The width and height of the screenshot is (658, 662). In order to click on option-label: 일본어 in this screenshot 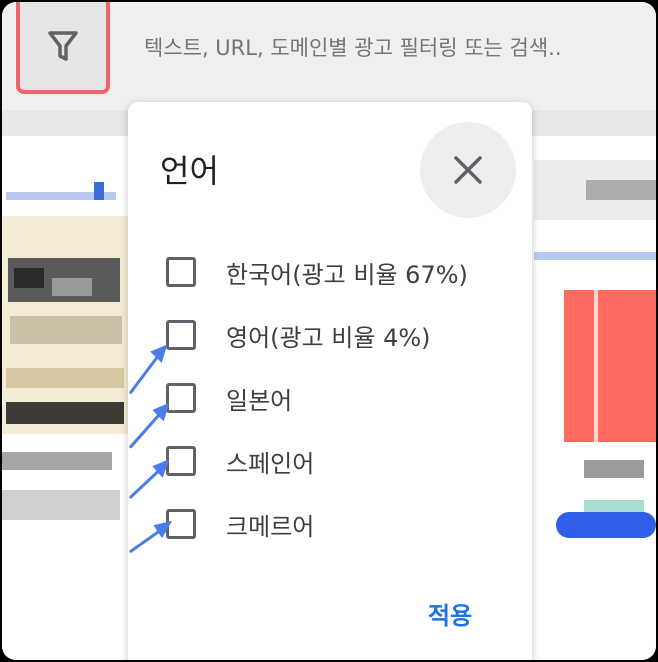, I will do `click(259, 400)`.